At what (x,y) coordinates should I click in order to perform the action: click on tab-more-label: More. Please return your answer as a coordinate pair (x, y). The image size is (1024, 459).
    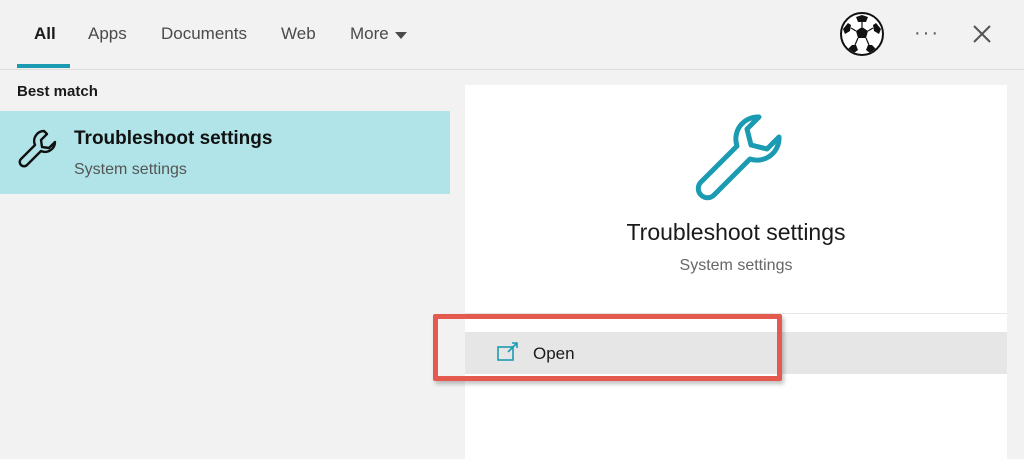
    Looking at the image, I should click on (369, 33).